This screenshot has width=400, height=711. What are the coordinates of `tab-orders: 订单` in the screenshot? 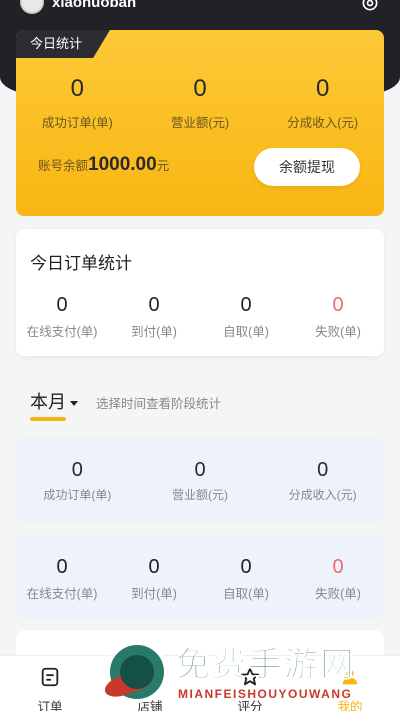 It's located at (50, 683).